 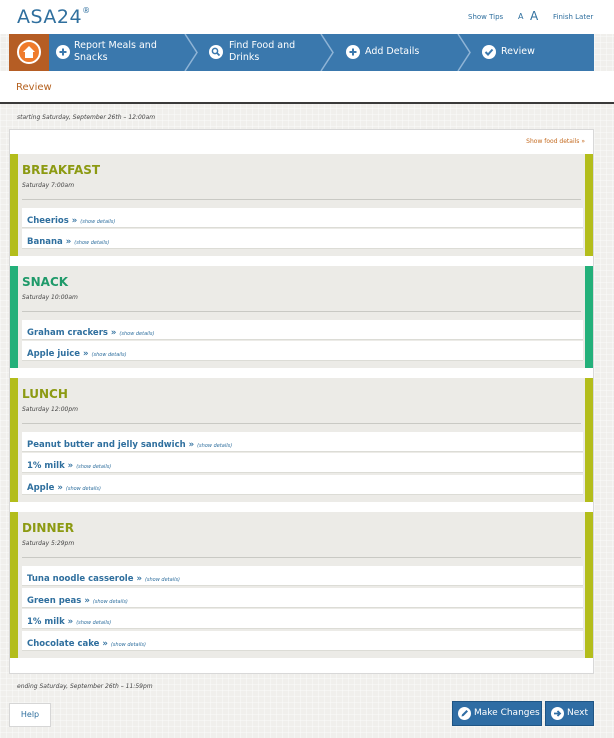 I want to click on home-icon, so click(x=29, y=52).